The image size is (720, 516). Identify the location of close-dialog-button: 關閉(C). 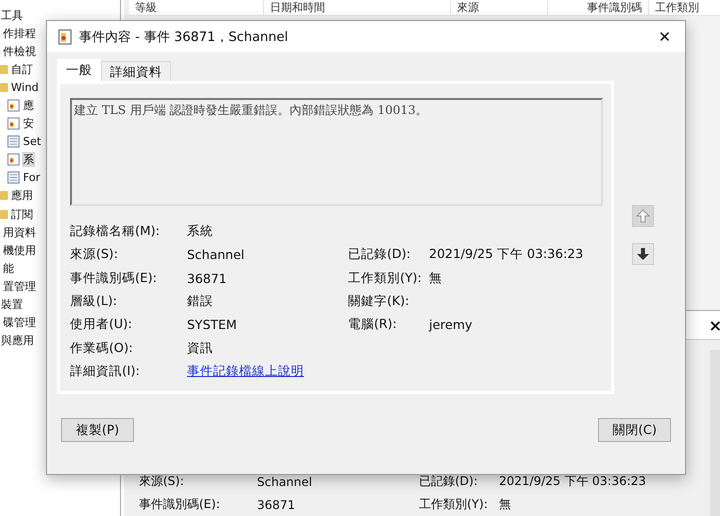
(634, 430).